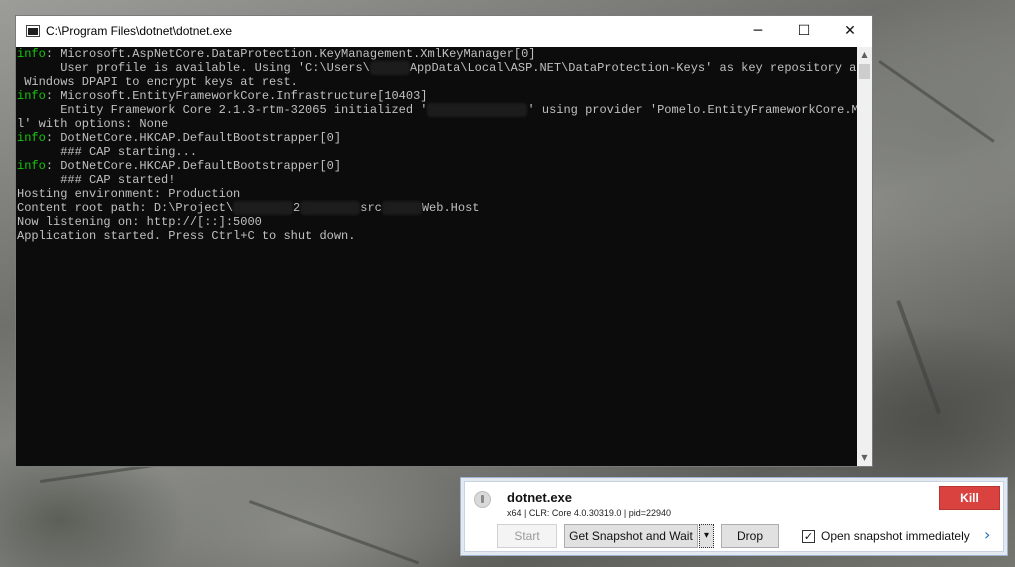 This screenshot has height=567, width=1015. Describe the element at coordinates (129, 194) in the screenshot. I see `console-text: Hosting environment: Production` at that location.